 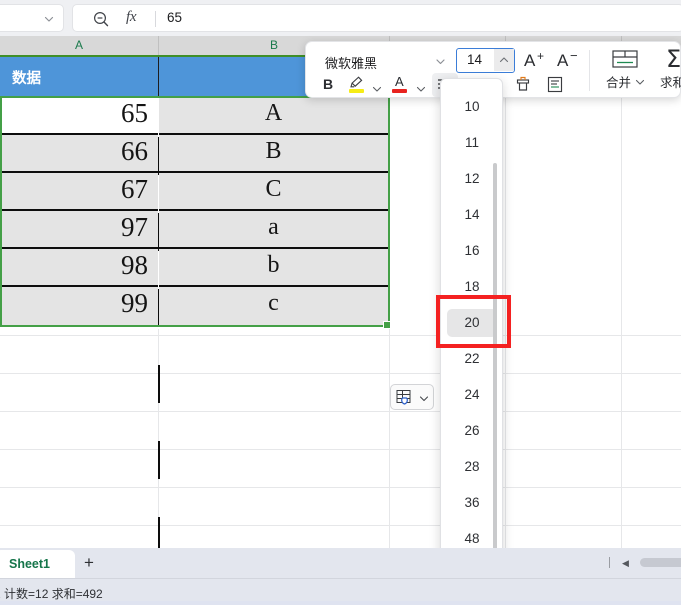 I want to click on decrease-font-size-button: A −, so click(x=567, y=60).